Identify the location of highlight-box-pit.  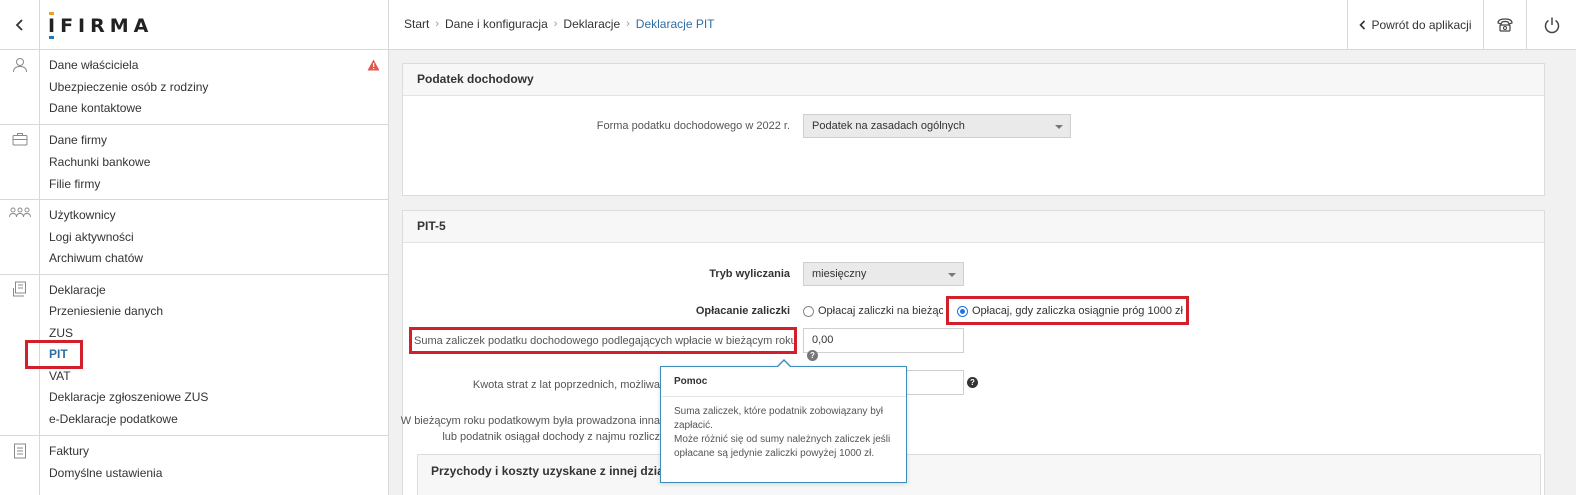
(54, 354).